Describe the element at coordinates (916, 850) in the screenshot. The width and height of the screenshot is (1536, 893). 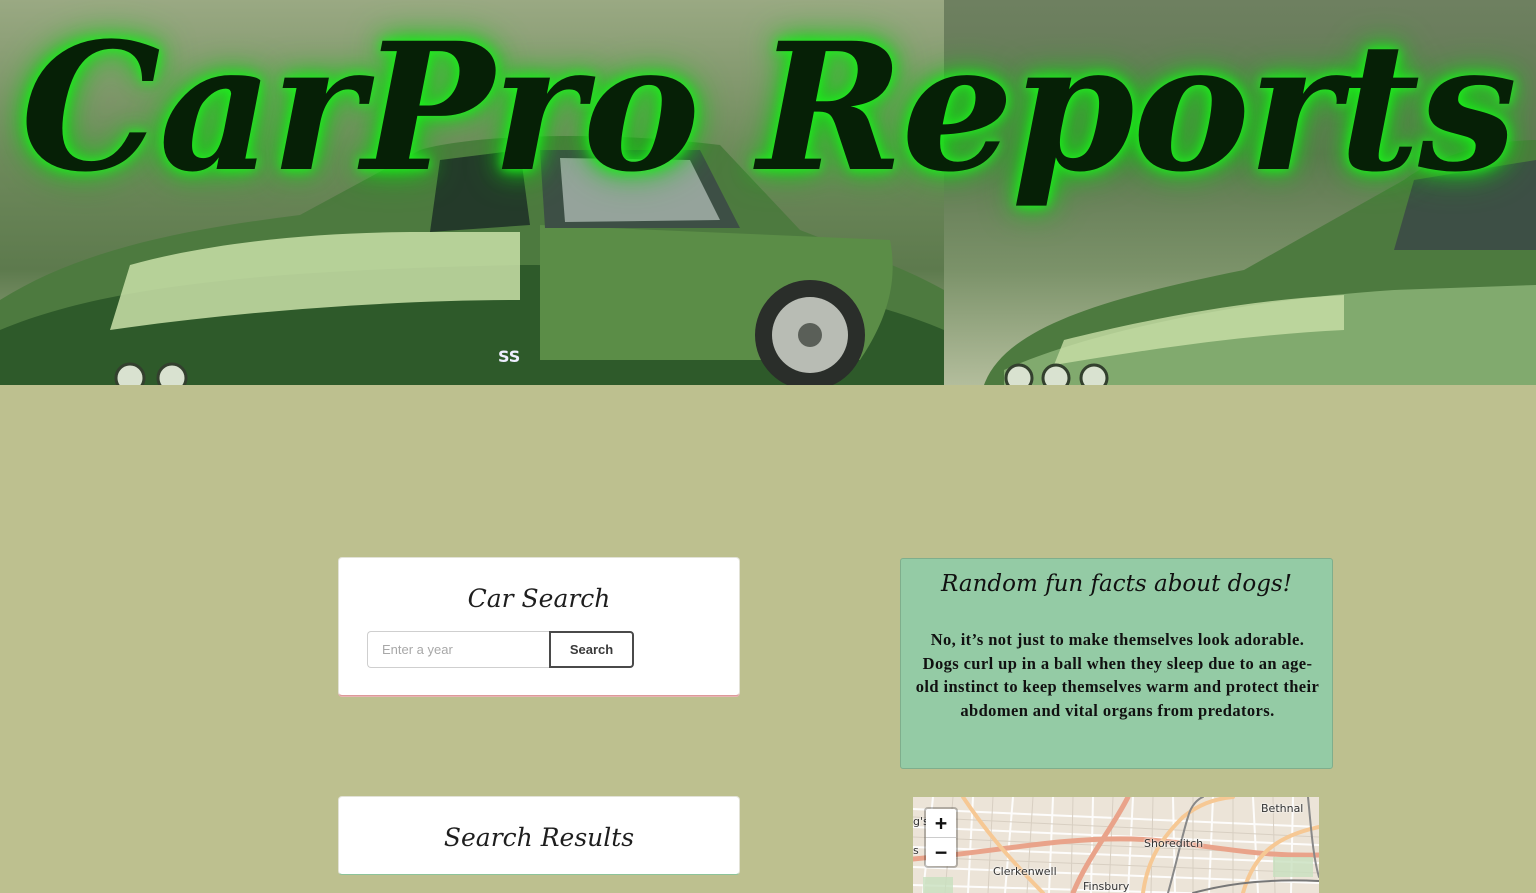
I see `map-label-partial: s` at that location.